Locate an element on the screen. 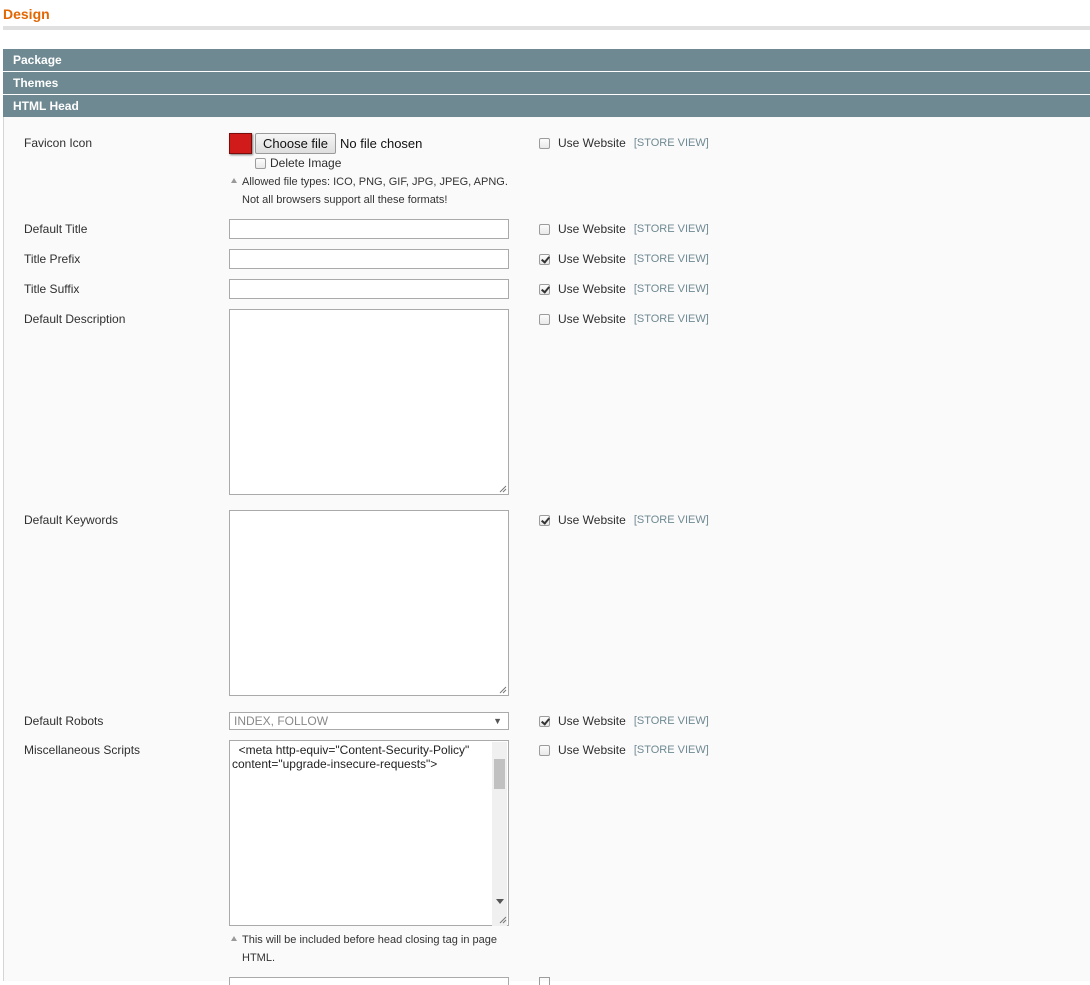  delete-image-checkbox is located at coordinates (260, 163).